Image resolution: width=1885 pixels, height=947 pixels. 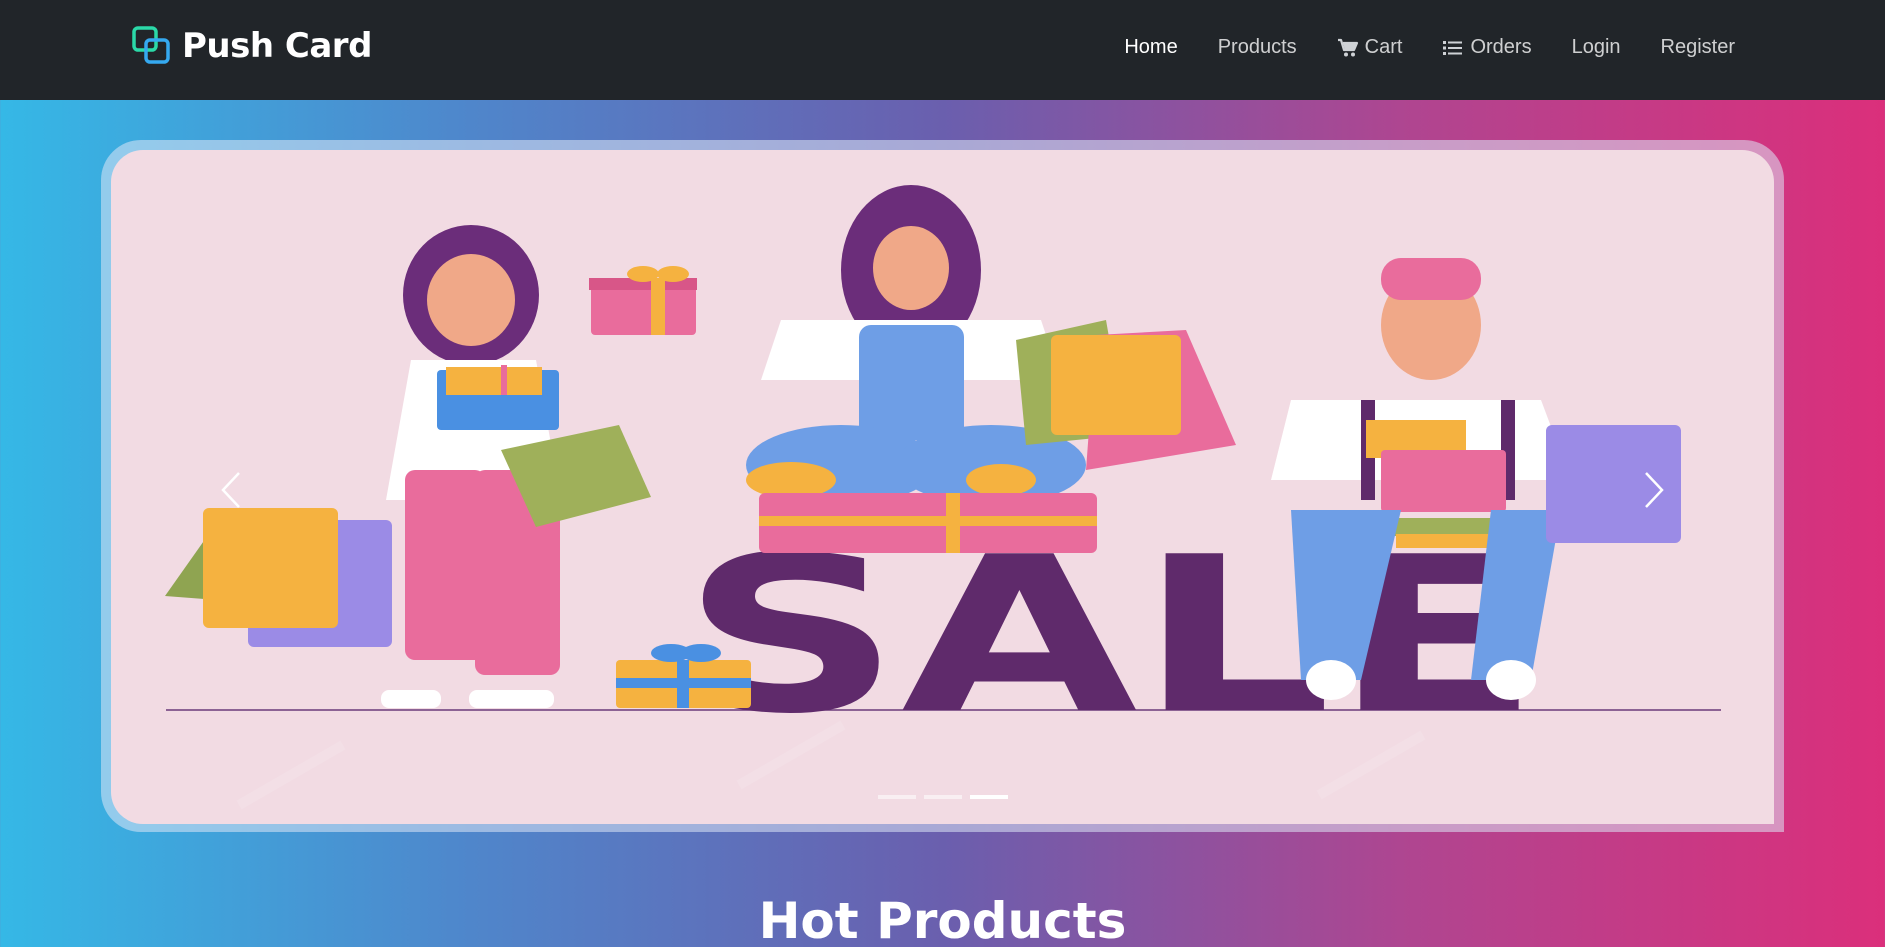 I want to click on nav-orders: Orders, so click(x=1487, y=47).